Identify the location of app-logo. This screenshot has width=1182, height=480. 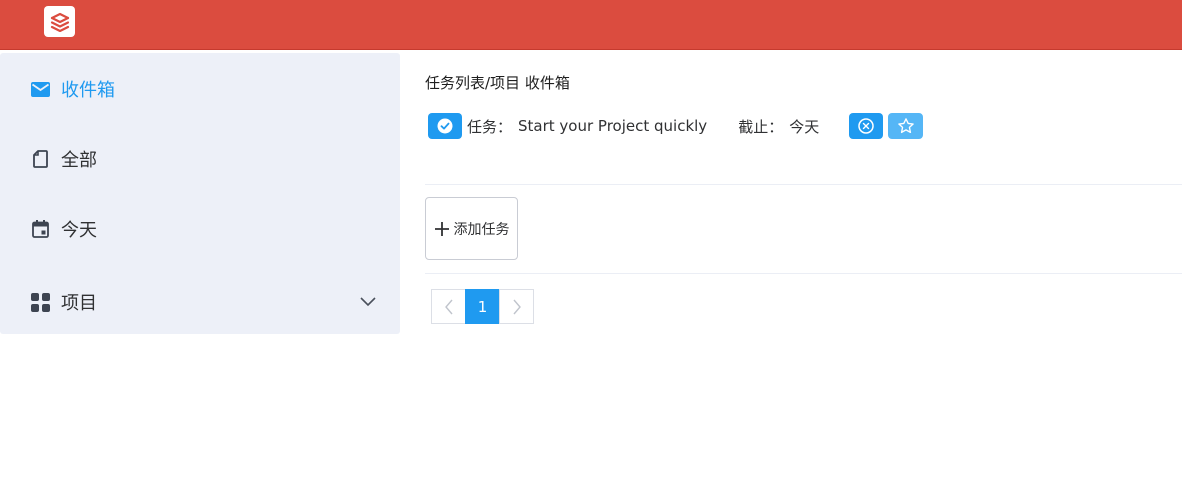
(59, 21).